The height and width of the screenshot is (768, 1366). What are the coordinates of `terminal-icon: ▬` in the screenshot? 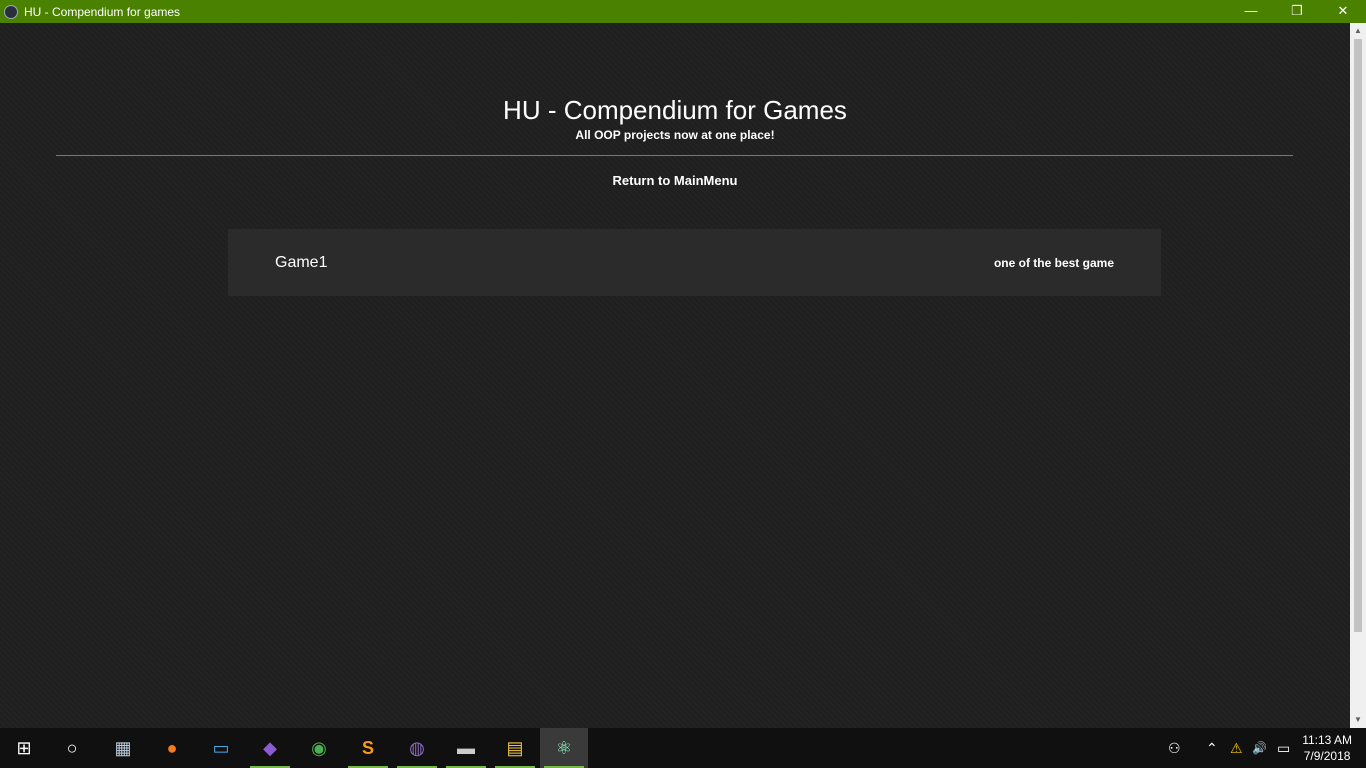 It's located at (466, 747).